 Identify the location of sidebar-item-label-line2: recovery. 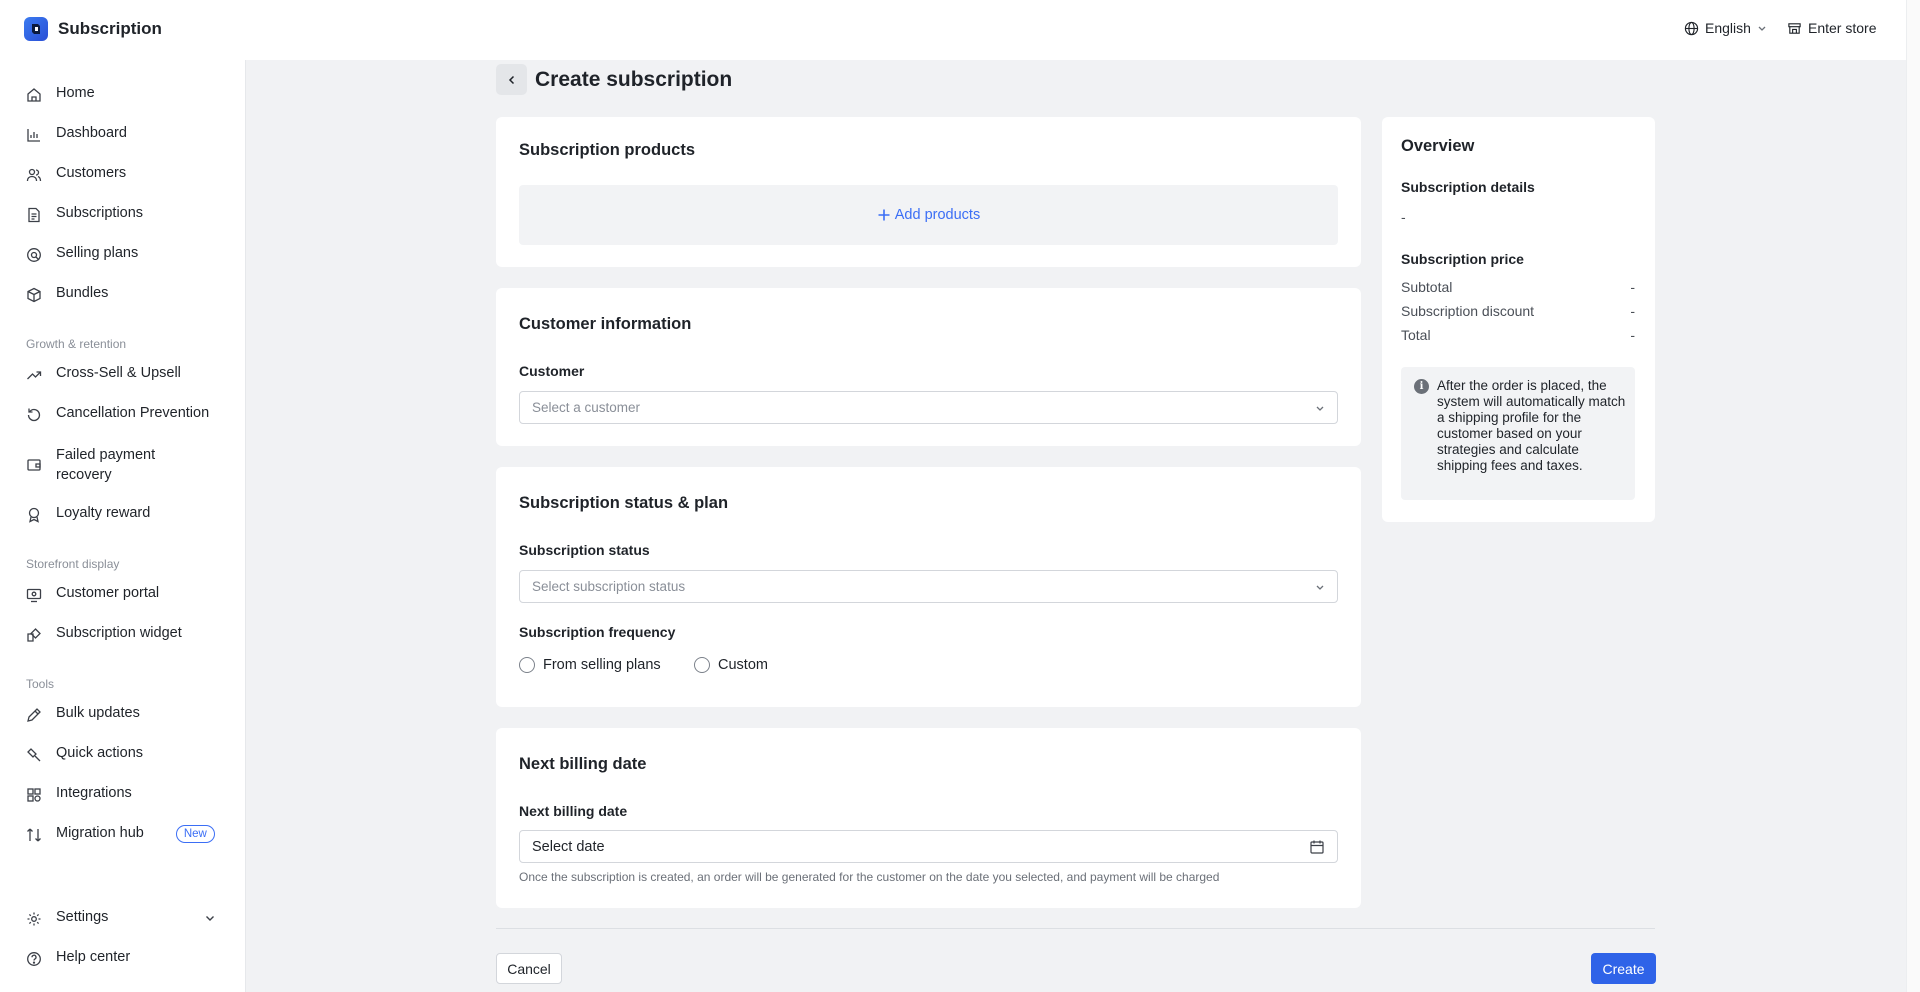
(84, 475).